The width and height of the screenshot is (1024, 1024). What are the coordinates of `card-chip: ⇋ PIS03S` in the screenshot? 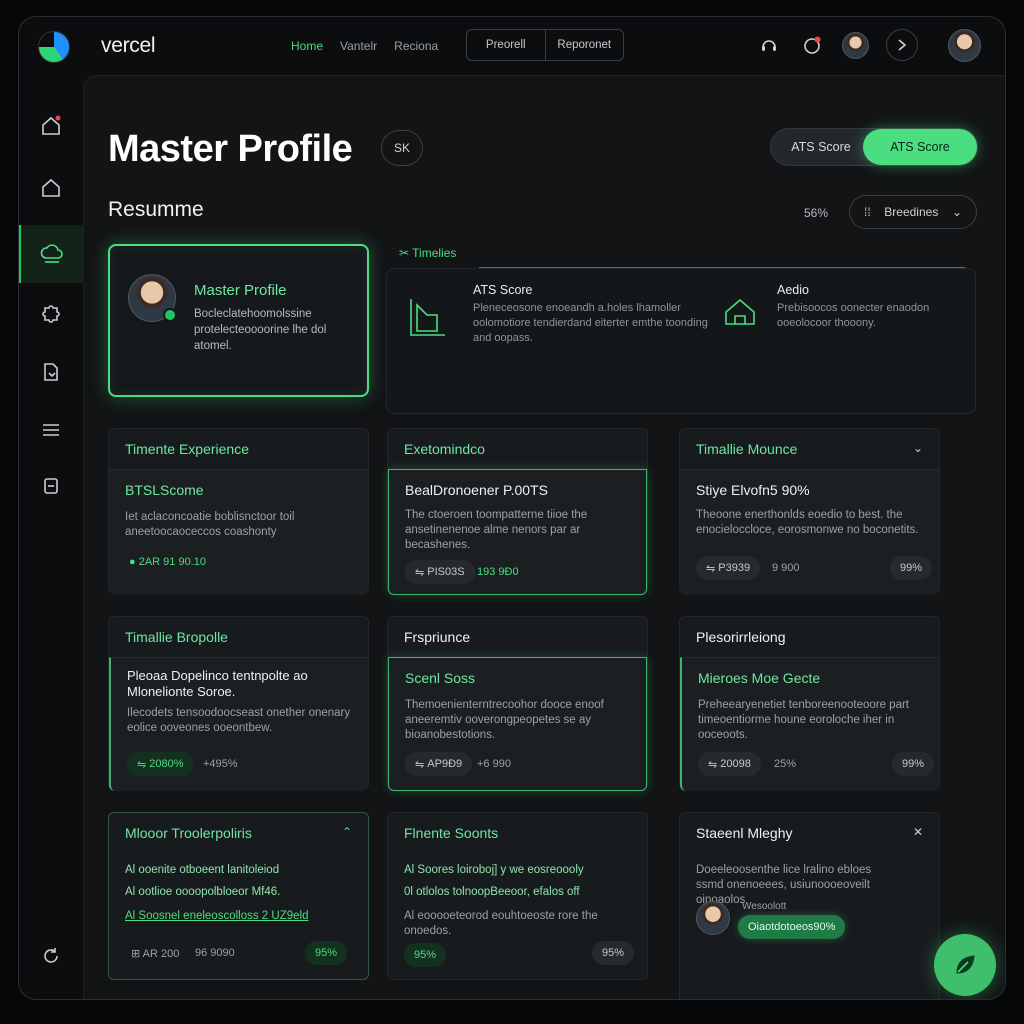 It's located at (440, 572).